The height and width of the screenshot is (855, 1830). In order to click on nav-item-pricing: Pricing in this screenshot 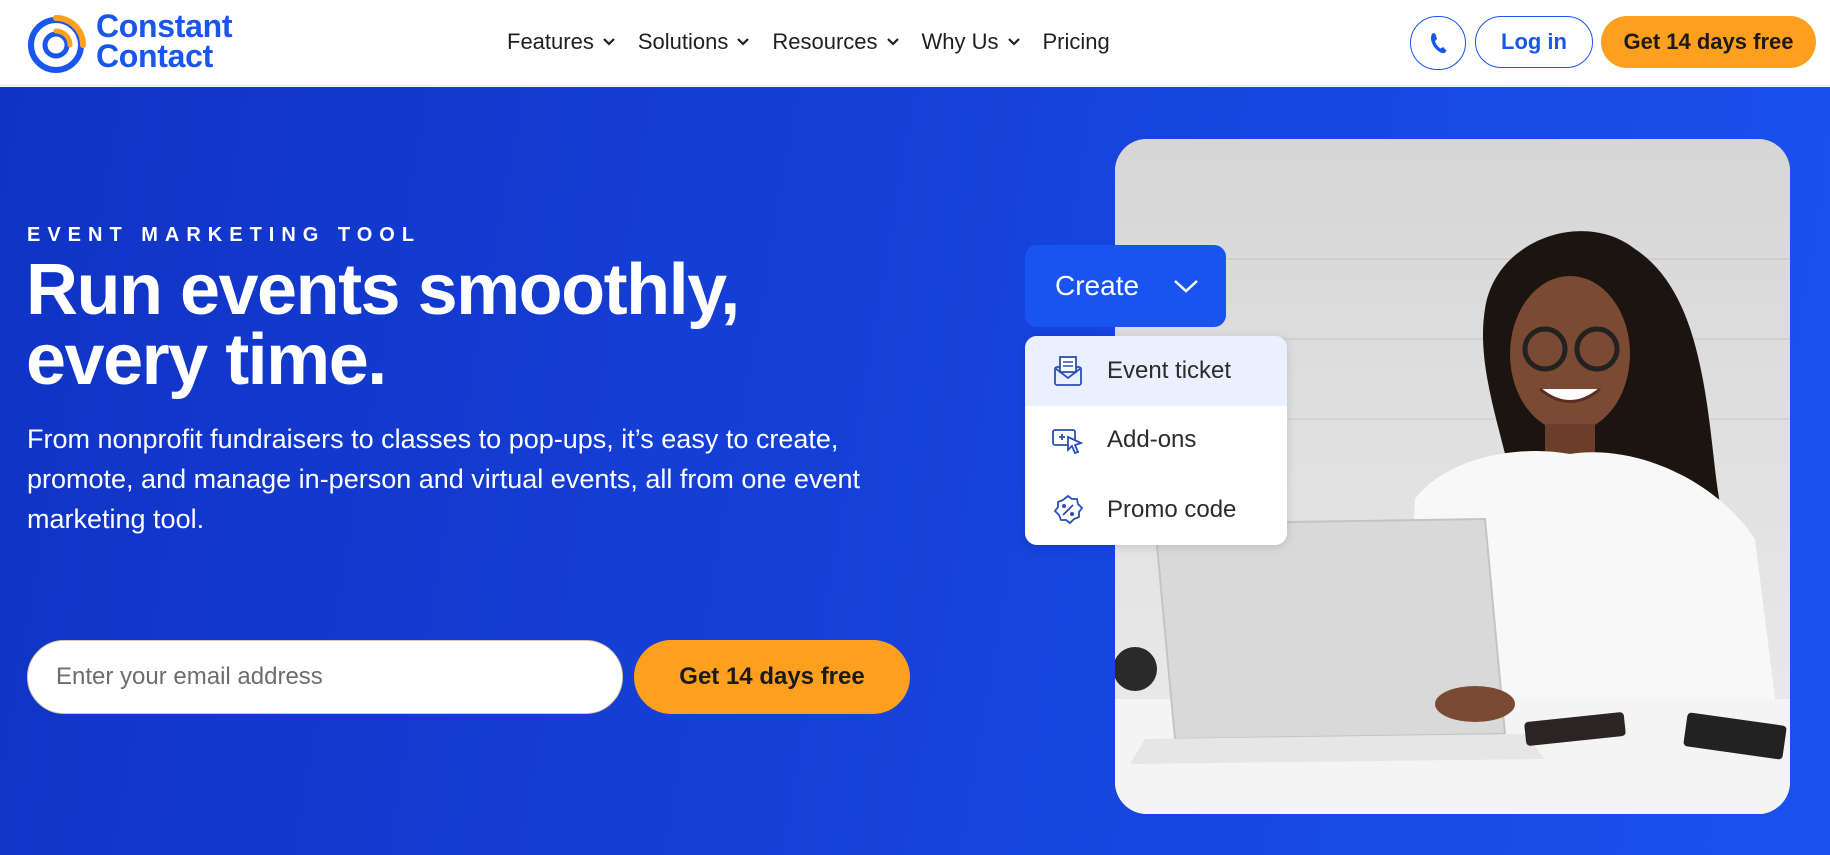, I will do `click(1076, 42)`.